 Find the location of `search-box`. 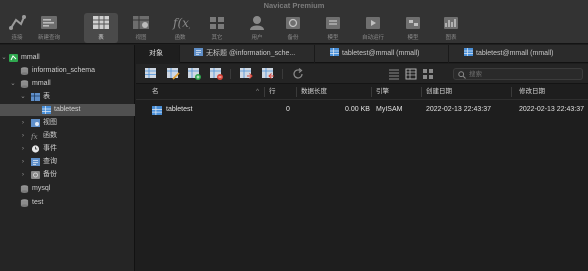

search-box is located at coordinates (518, 74).